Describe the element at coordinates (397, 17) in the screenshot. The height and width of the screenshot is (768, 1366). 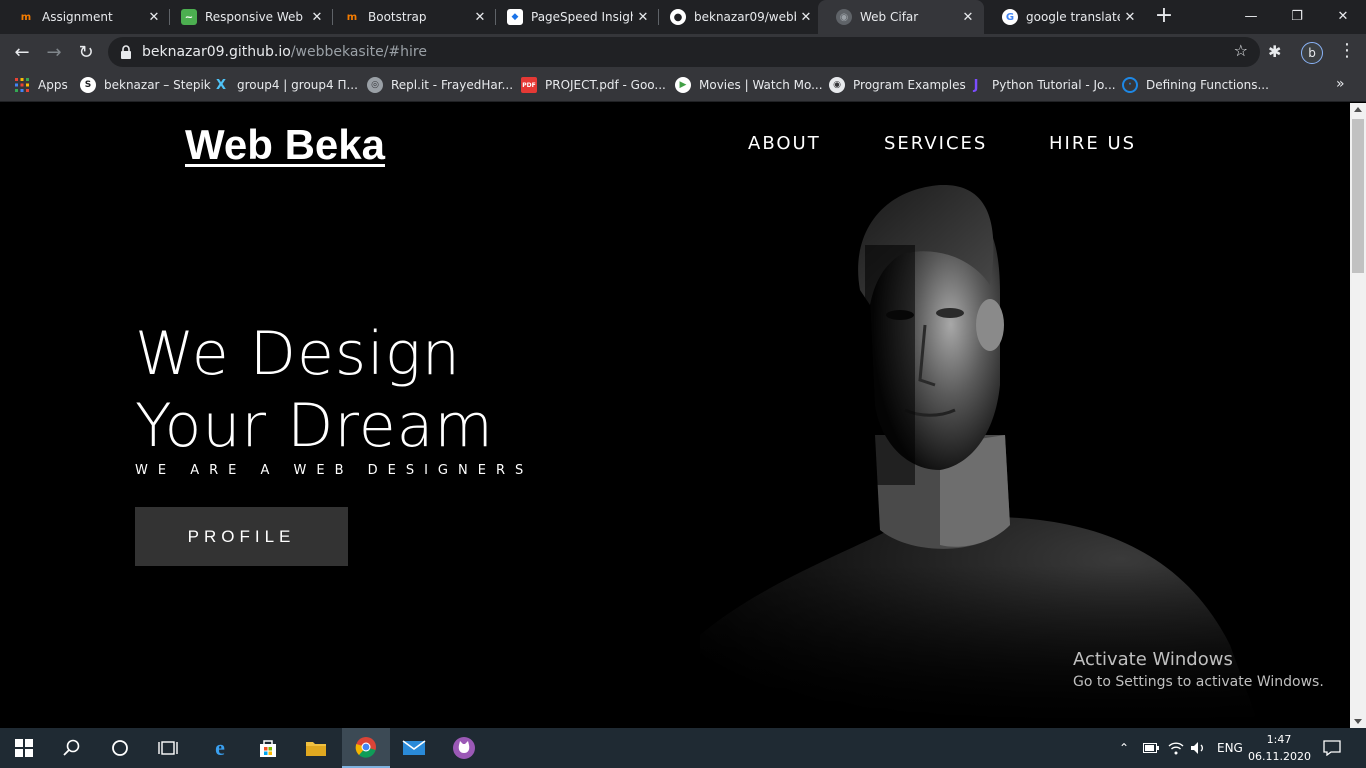
I see `tab-title: Bootstrap` at that location.